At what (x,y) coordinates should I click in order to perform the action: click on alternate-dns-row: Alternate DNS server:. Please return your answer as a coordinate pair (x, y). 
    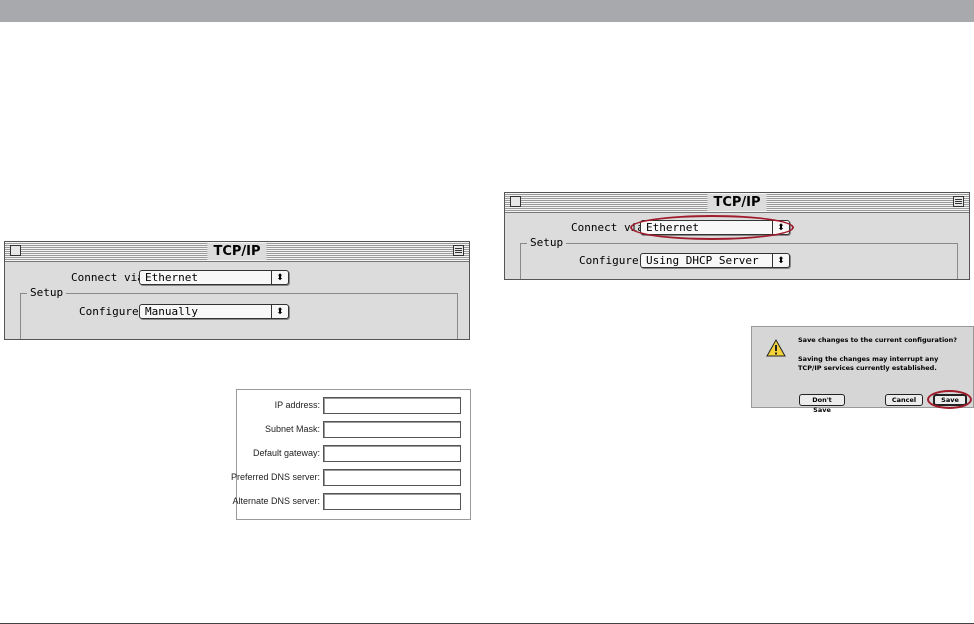
    Looking at the image, I should click on (351, 503).